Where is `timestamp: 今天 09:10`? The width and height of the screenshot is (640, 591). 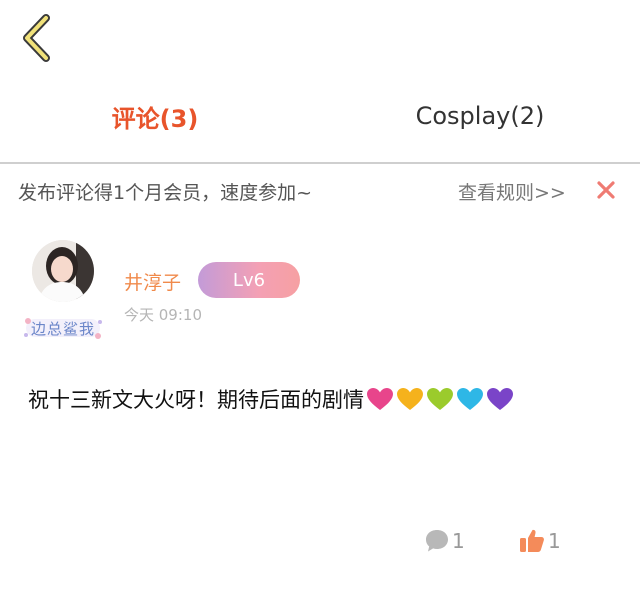 timestamp: 今天 09:10 is located at coordinates (163, 315).